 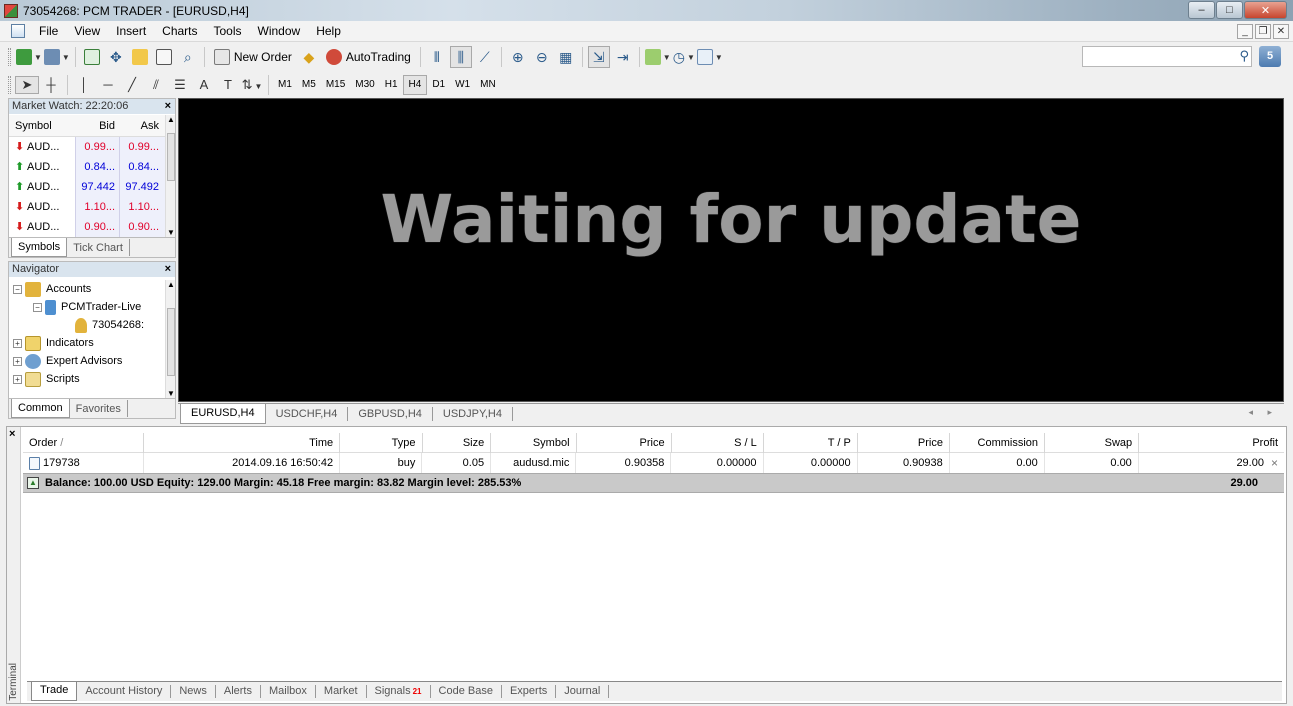 I want to click on chart-tab-gbpusd: GBPUSD,H4, so click(x=390, y=413).